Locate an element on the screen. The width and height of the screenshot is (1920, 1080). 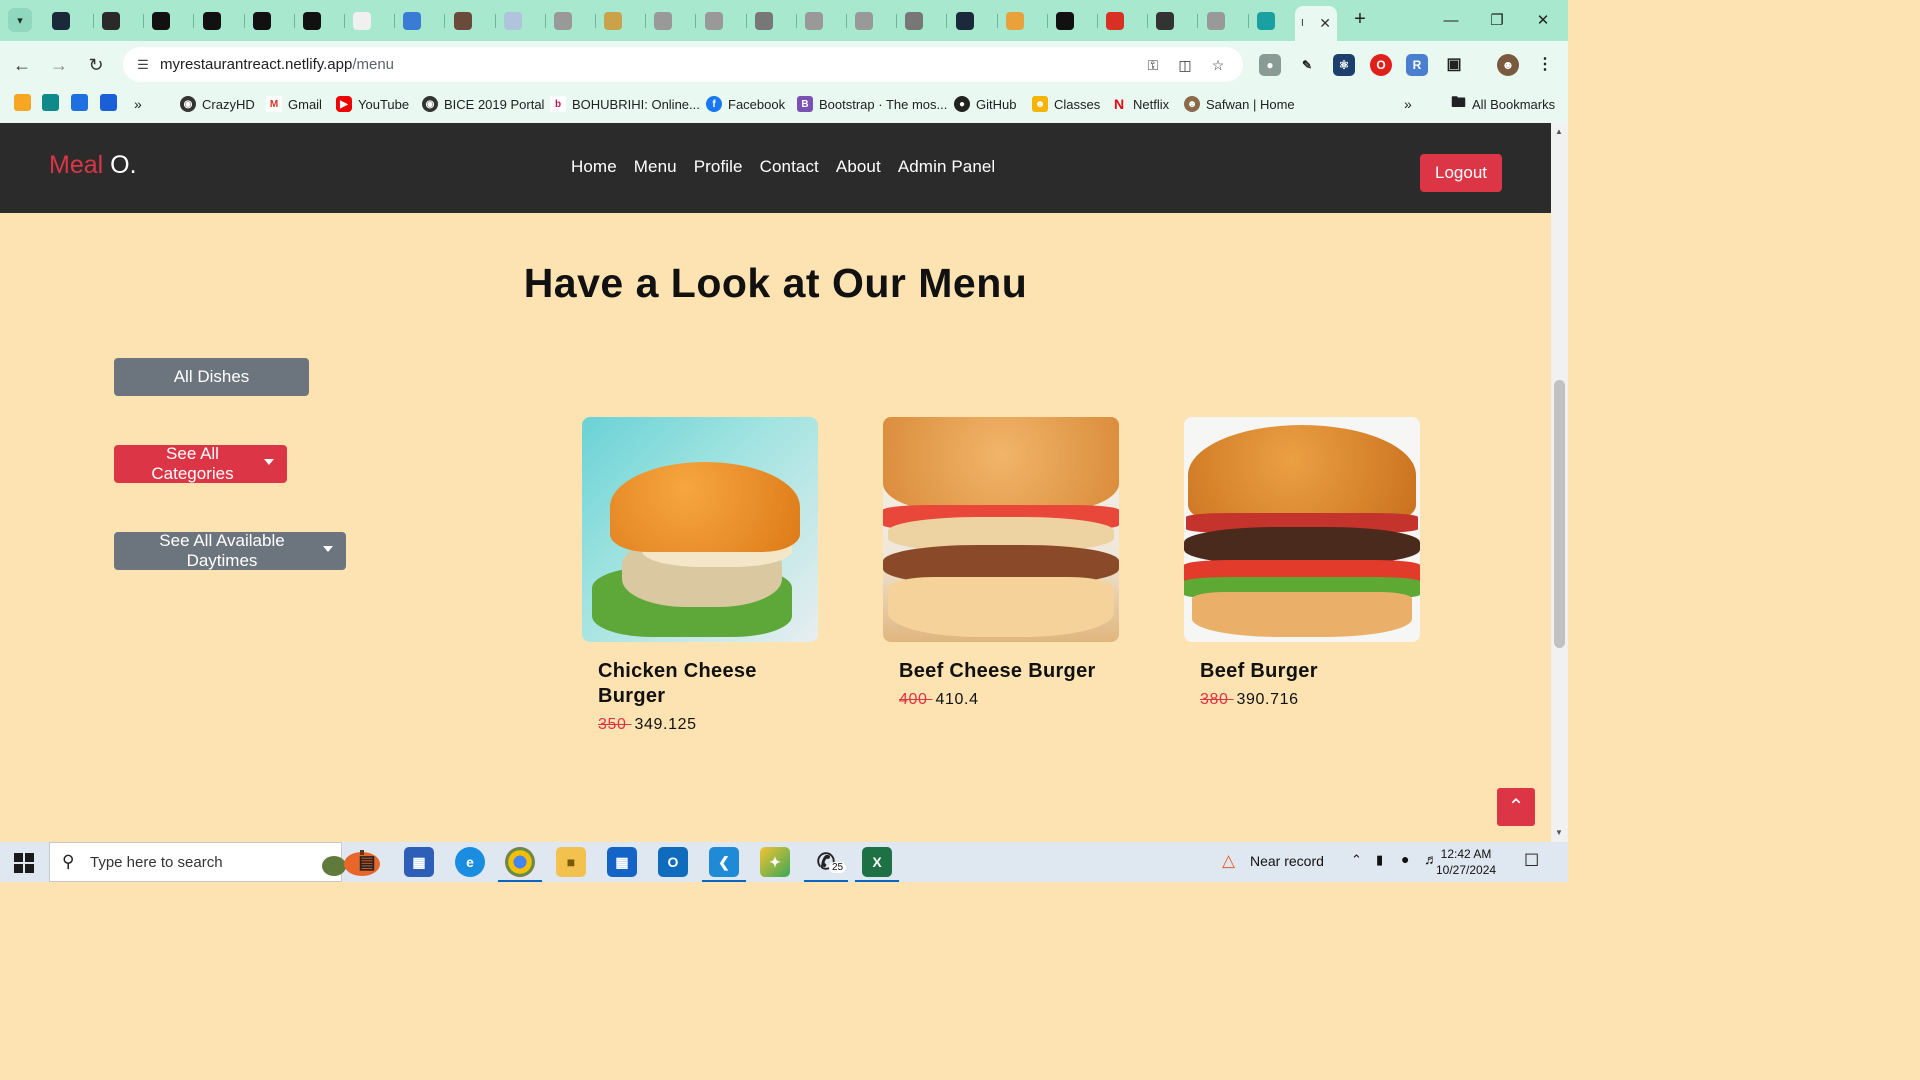
dish-card: Chicken Cheese Burger 350 349.125 is located at coordinates (700, 575).